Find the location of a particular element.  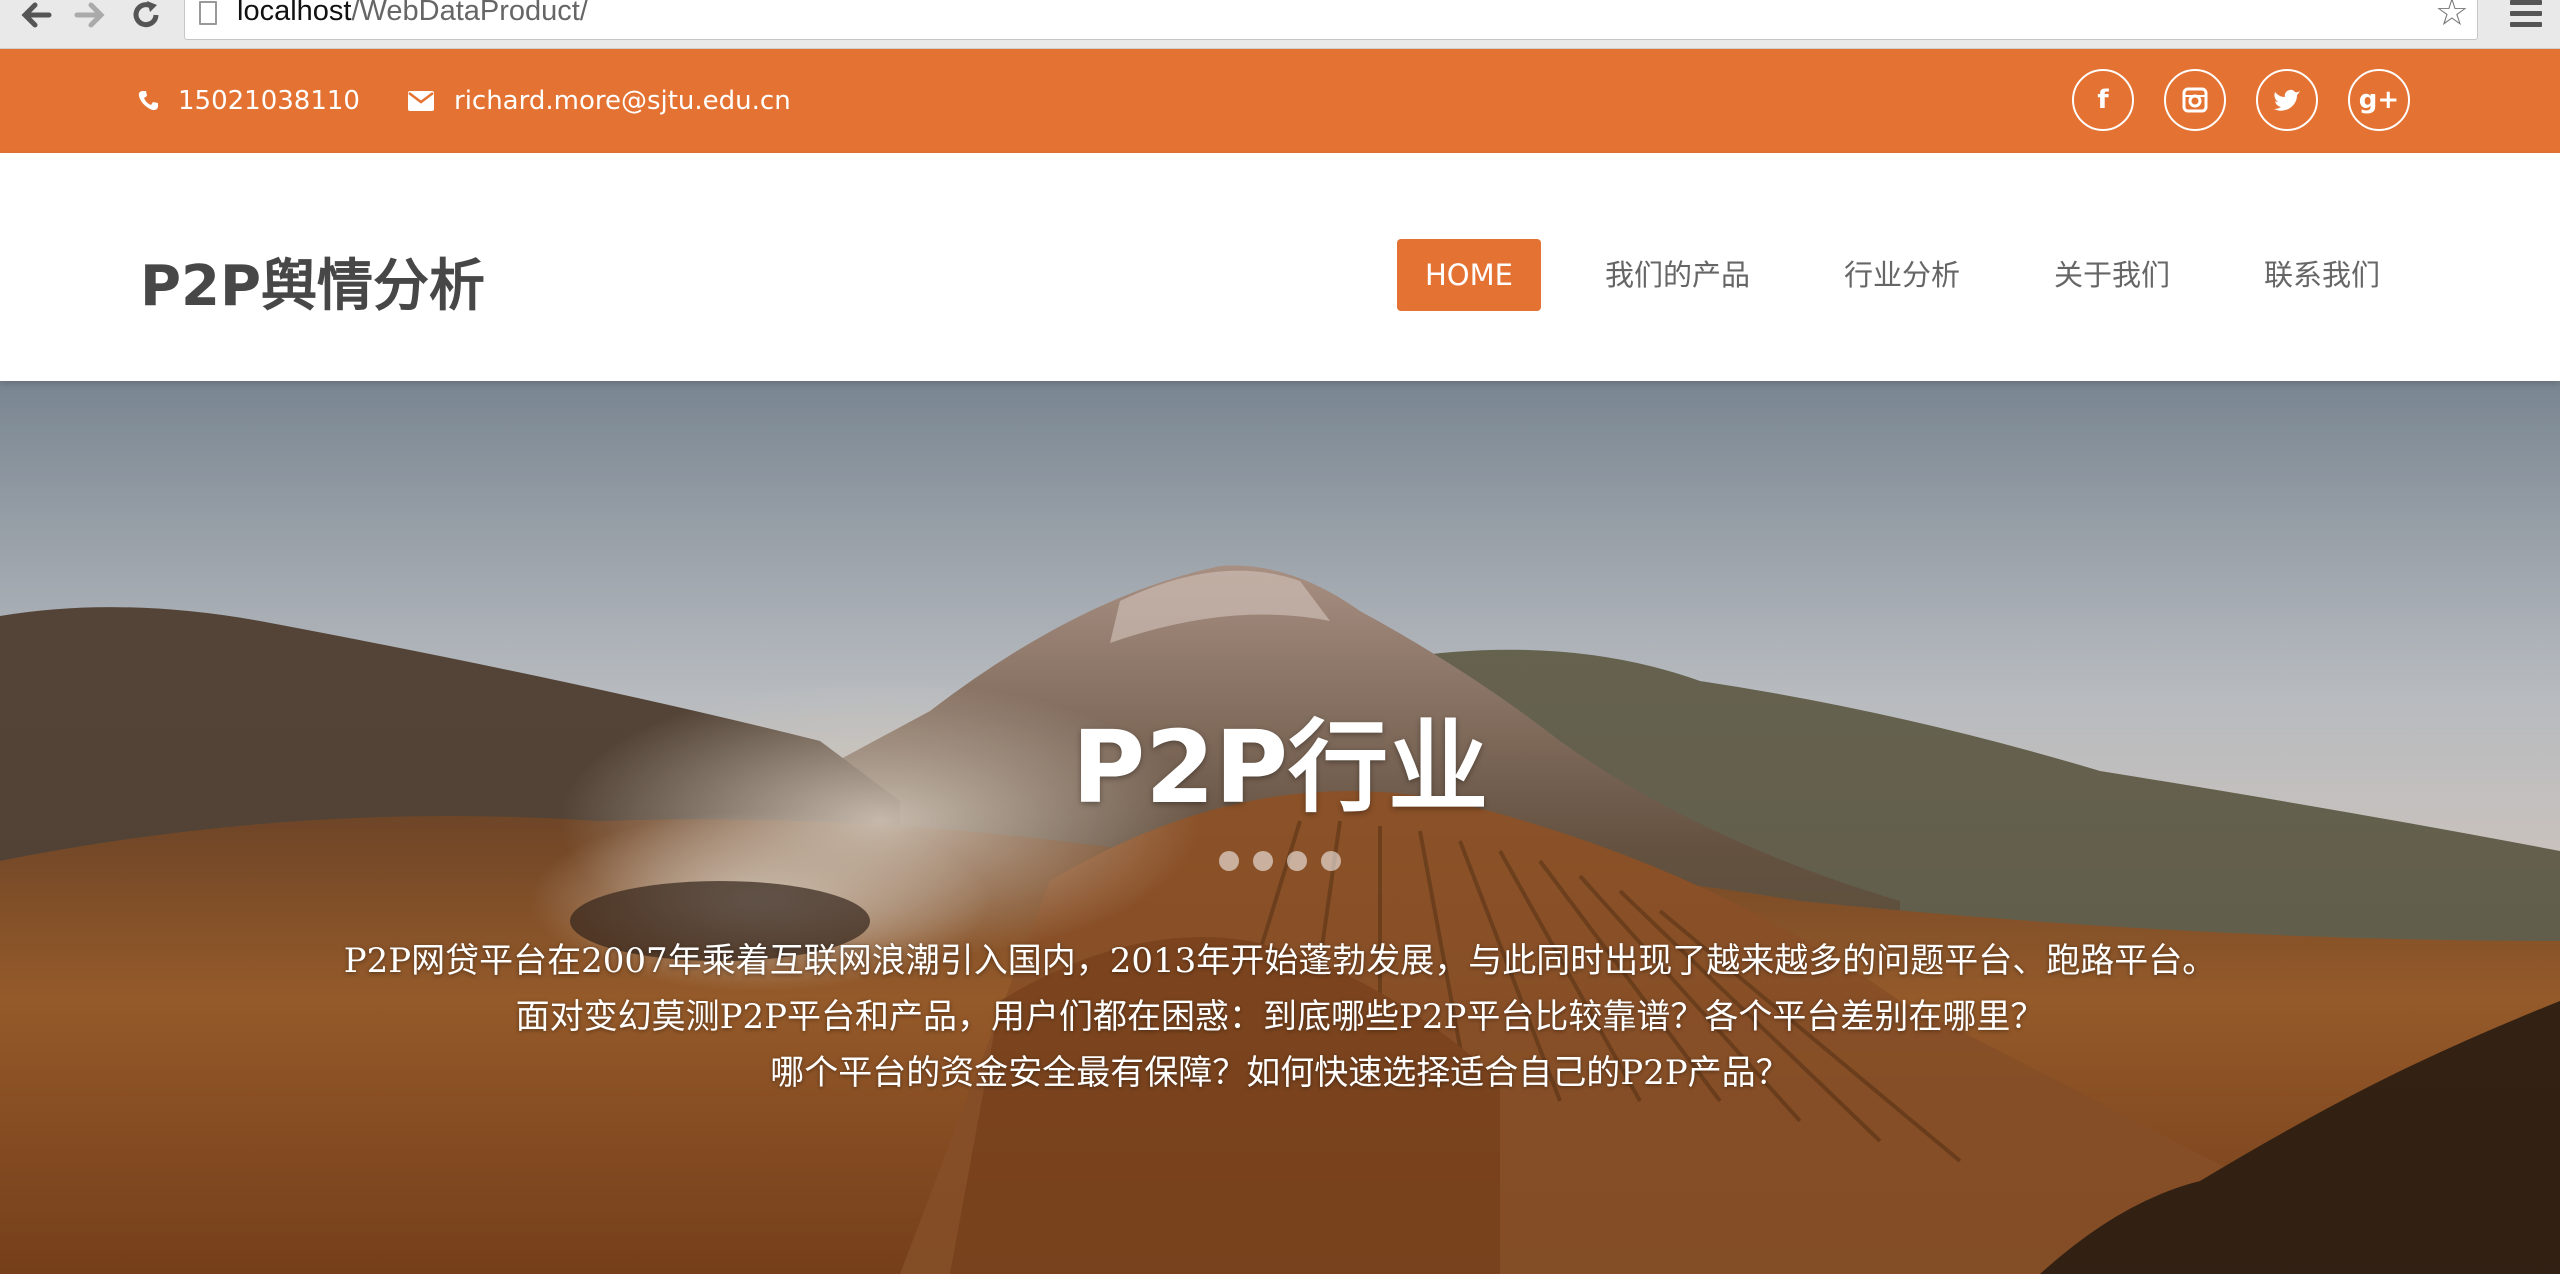

email-contact: richard.more@sjtu.edu.cn is located at coordinates (599, 101).